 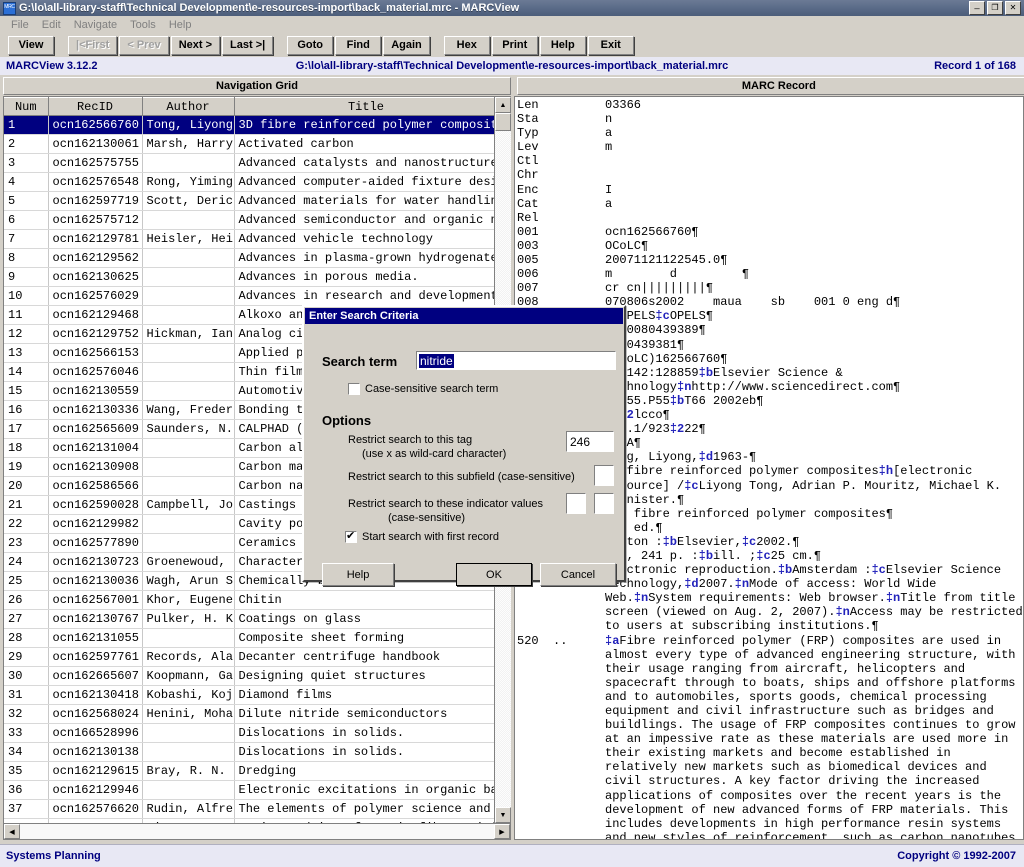 I want to click on restrict-indicator2-input, so click(x=604, y=503).